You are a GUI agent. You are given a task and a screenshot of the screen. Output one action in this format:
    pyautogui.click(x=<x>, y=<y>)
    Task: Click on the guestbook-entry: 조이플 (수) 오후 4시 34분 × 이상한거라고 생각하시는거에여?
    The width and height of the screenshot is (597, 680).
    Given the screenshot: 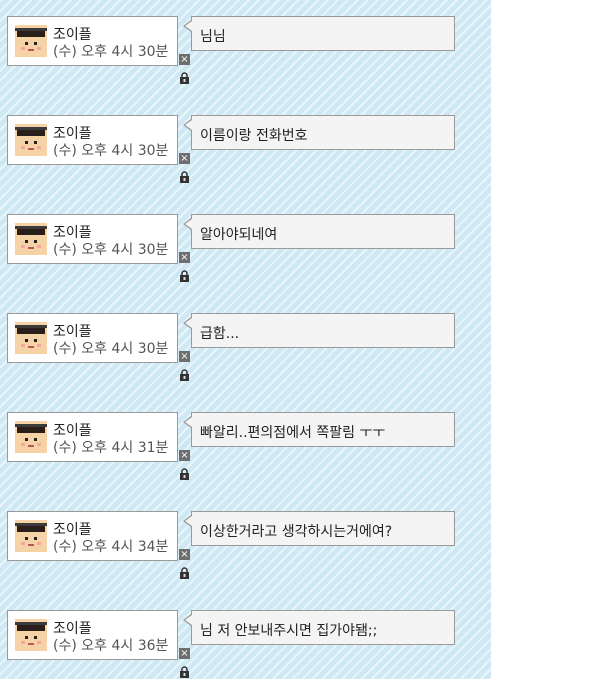 What is the action you would take?
    pyautogui.click(x=232, y=546)
    